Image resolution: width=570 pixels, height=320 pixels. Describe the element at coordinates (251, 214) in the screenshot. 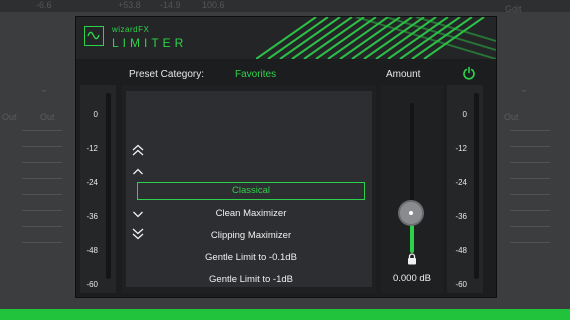

I see `preset-item: Clean Maximizer` at that location.